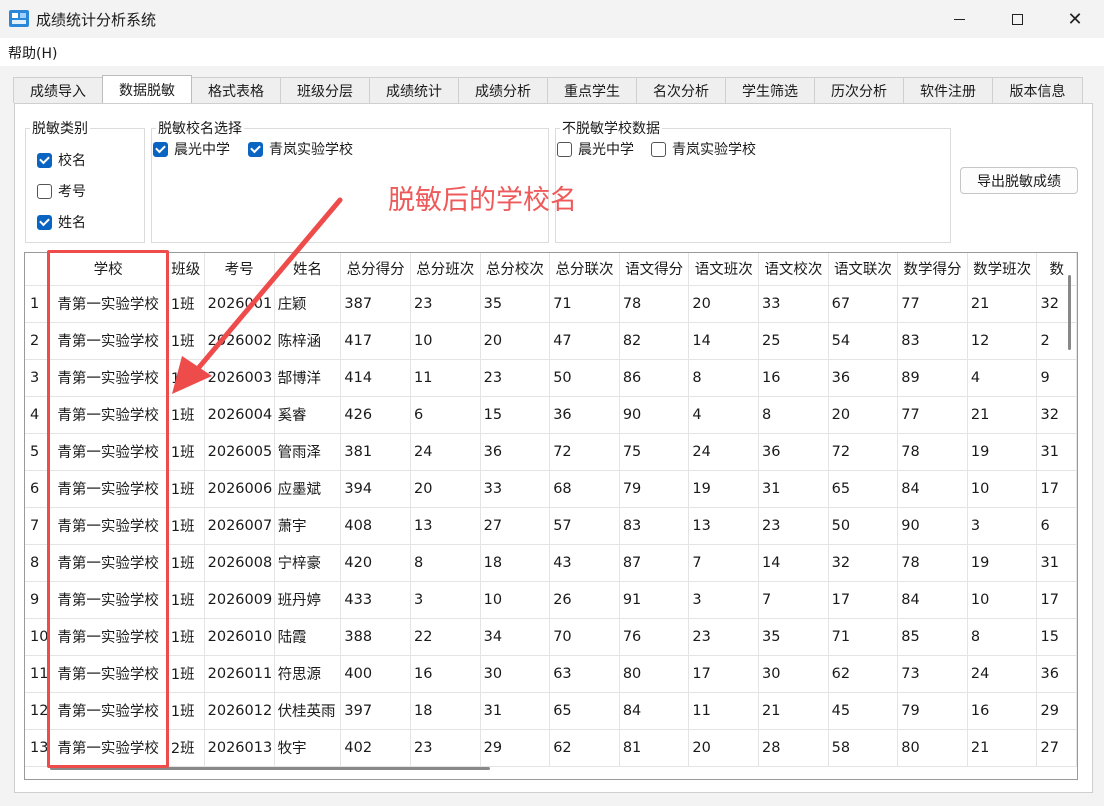  I want to click on table-row: 9 青第一实验学校 1班 2026009 班丹婷 433 3 10 26 91 3 7 17 84 10 17, so click(551, 600).